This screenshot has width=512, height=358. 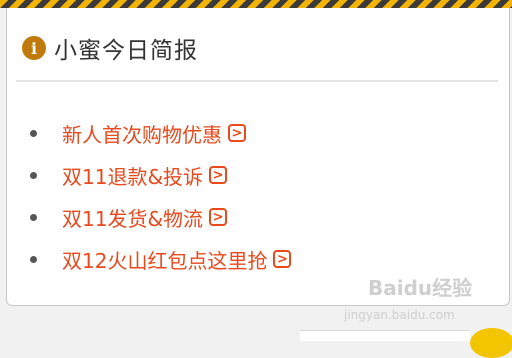 I want to click on top-stripe, so click(x=256, y=4).